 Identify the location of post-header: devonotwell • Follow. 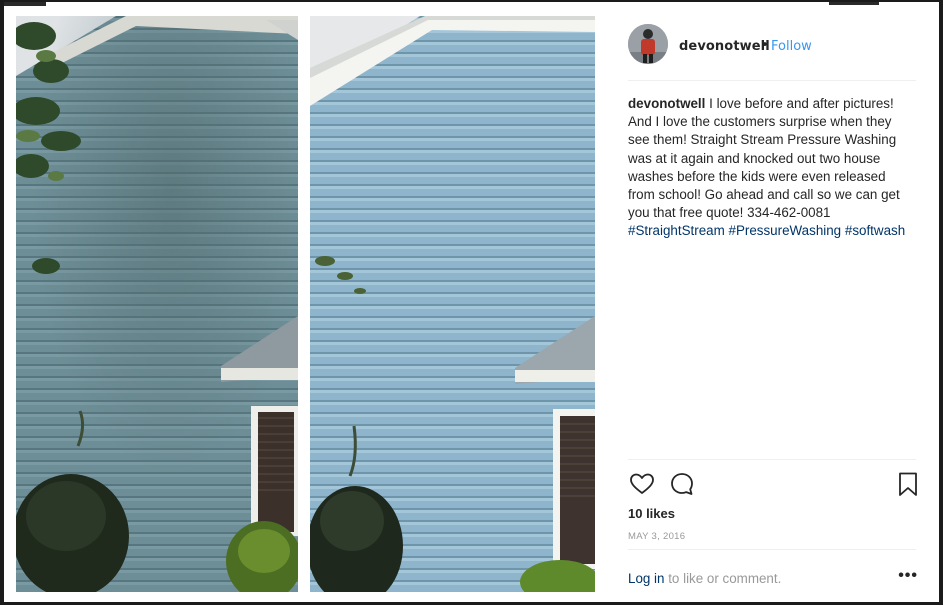
(772, 44).